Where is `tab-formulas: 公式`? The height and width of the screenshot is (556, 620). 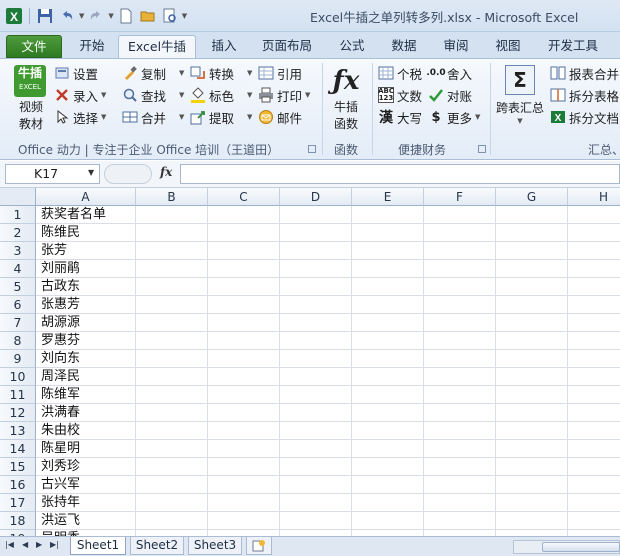 tab-formulas: 公式 is located at coordinates (352, 46).